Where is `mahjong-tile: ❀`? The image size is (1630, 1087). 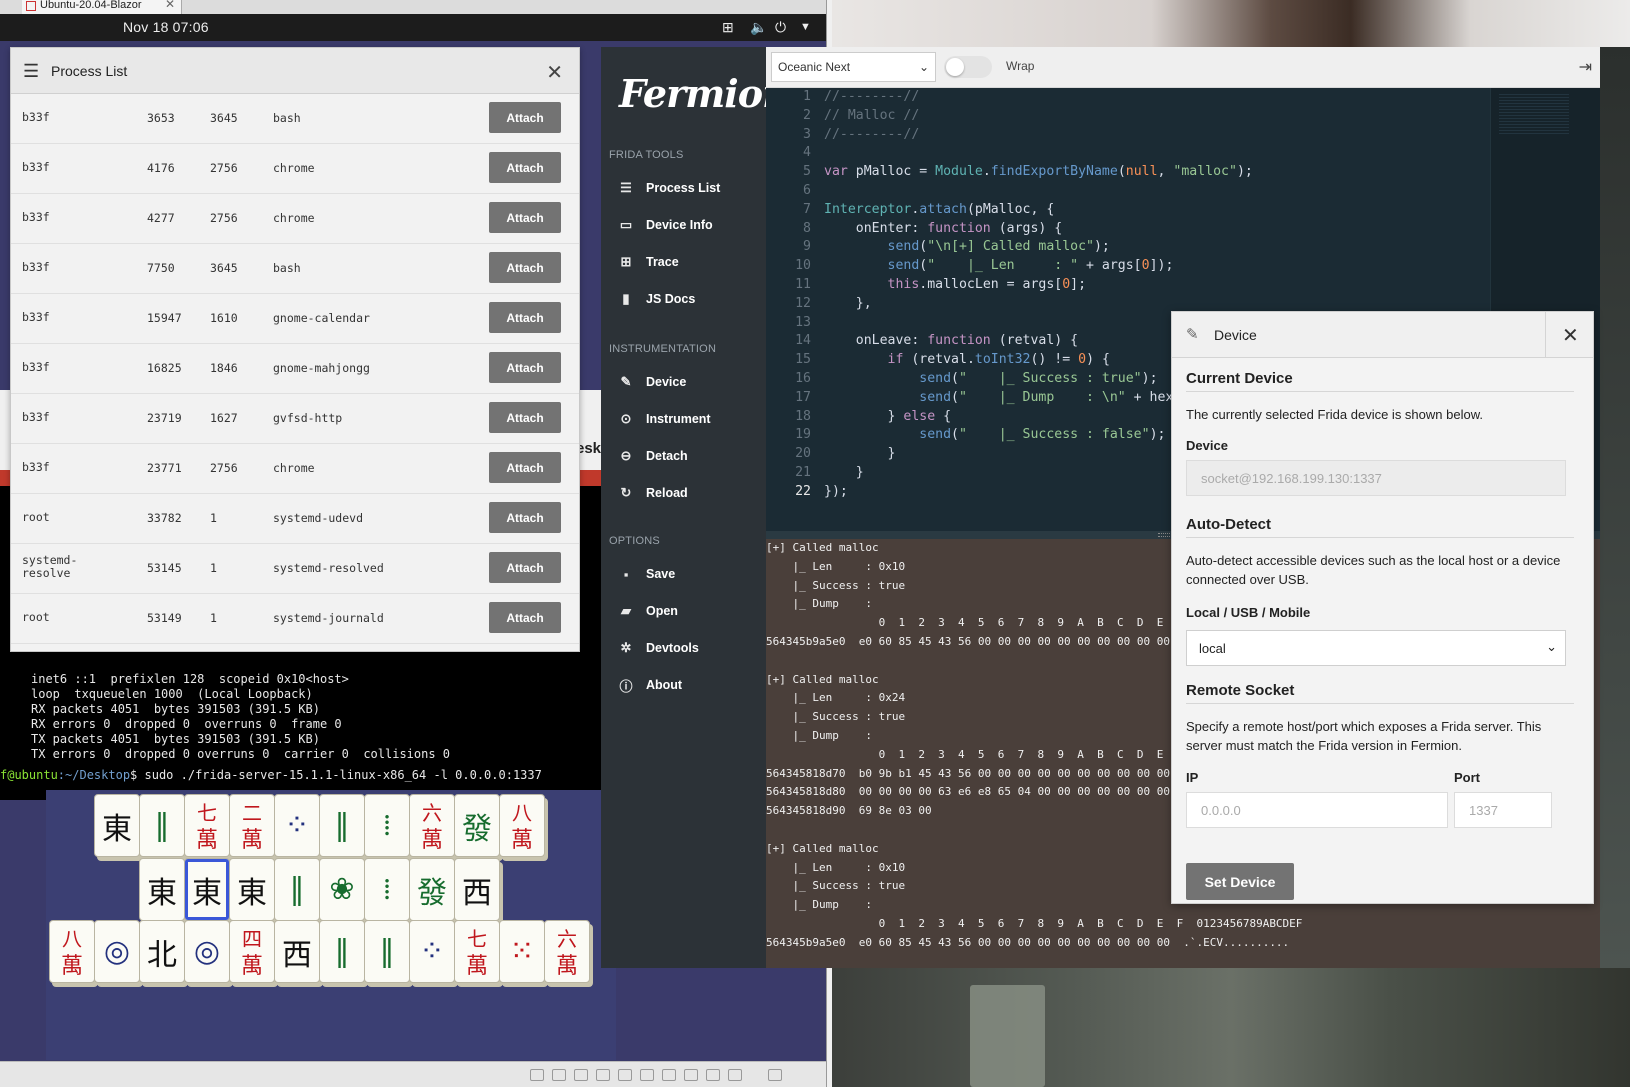 mahjong-tile: ❀ is located at coordinates (342, 889).